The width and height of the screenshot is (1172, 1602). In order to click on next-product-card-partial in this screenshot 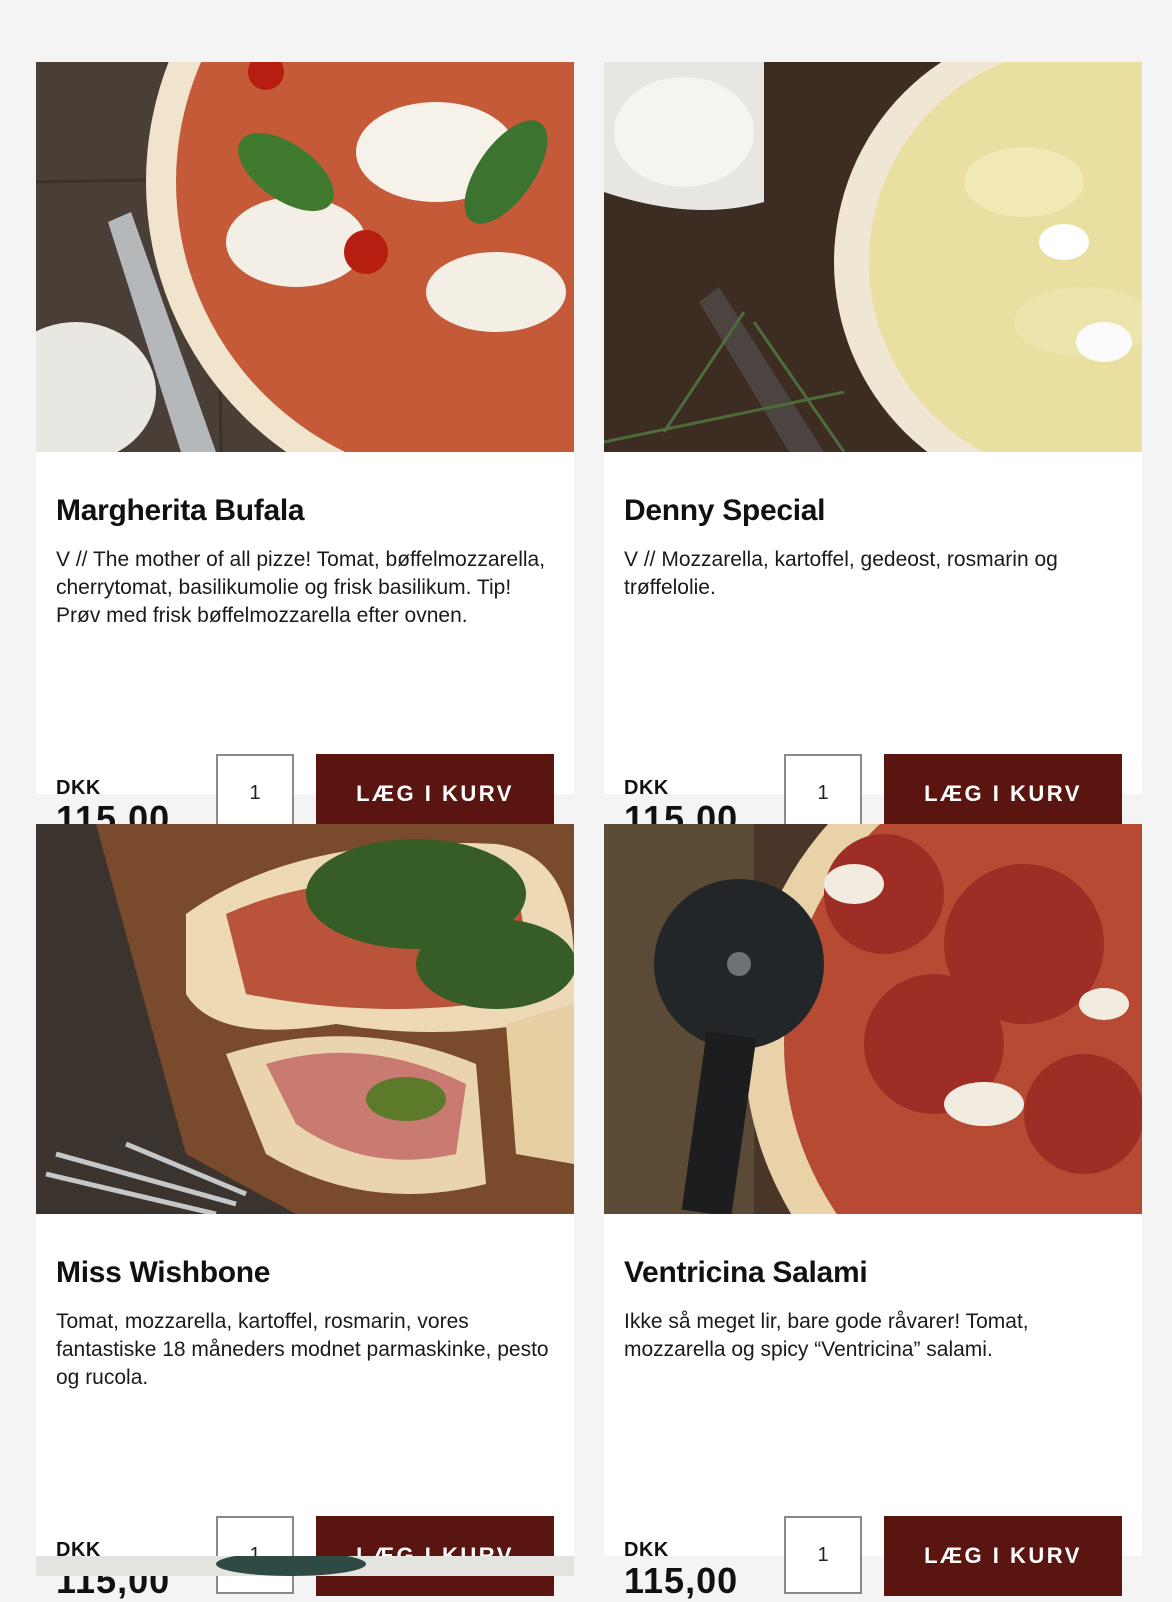, I will do `click(305, 1566)`.